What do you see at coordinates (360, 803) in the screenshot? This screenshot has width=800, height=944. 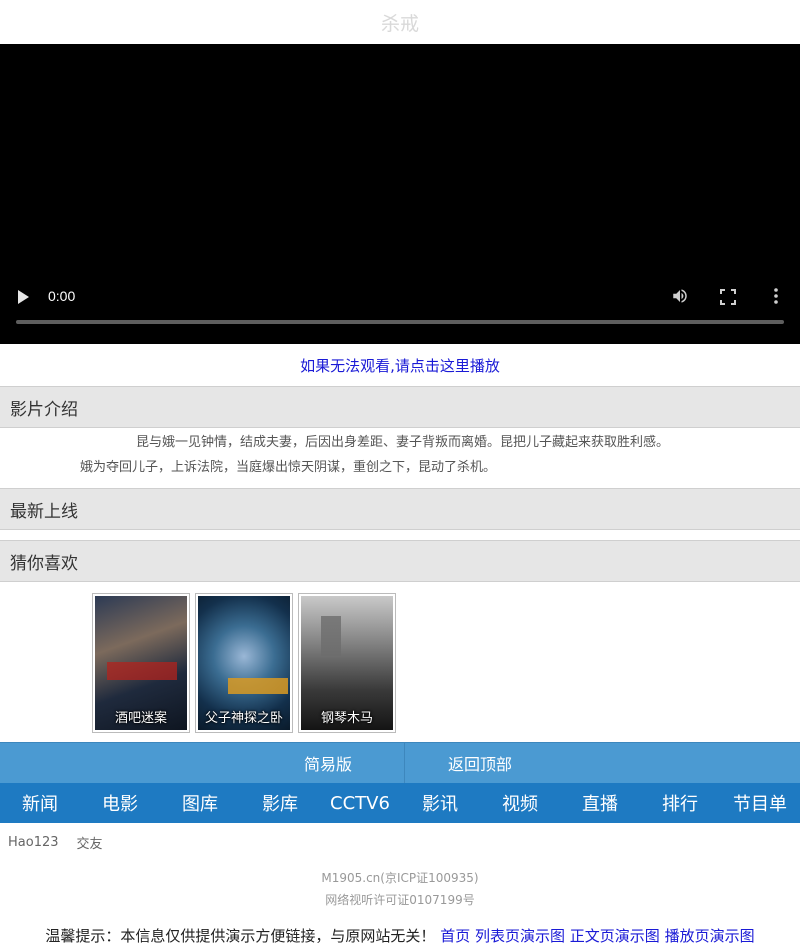 I see `nav-item-cctv6: CCTV6` at bounding box center [360, 803].